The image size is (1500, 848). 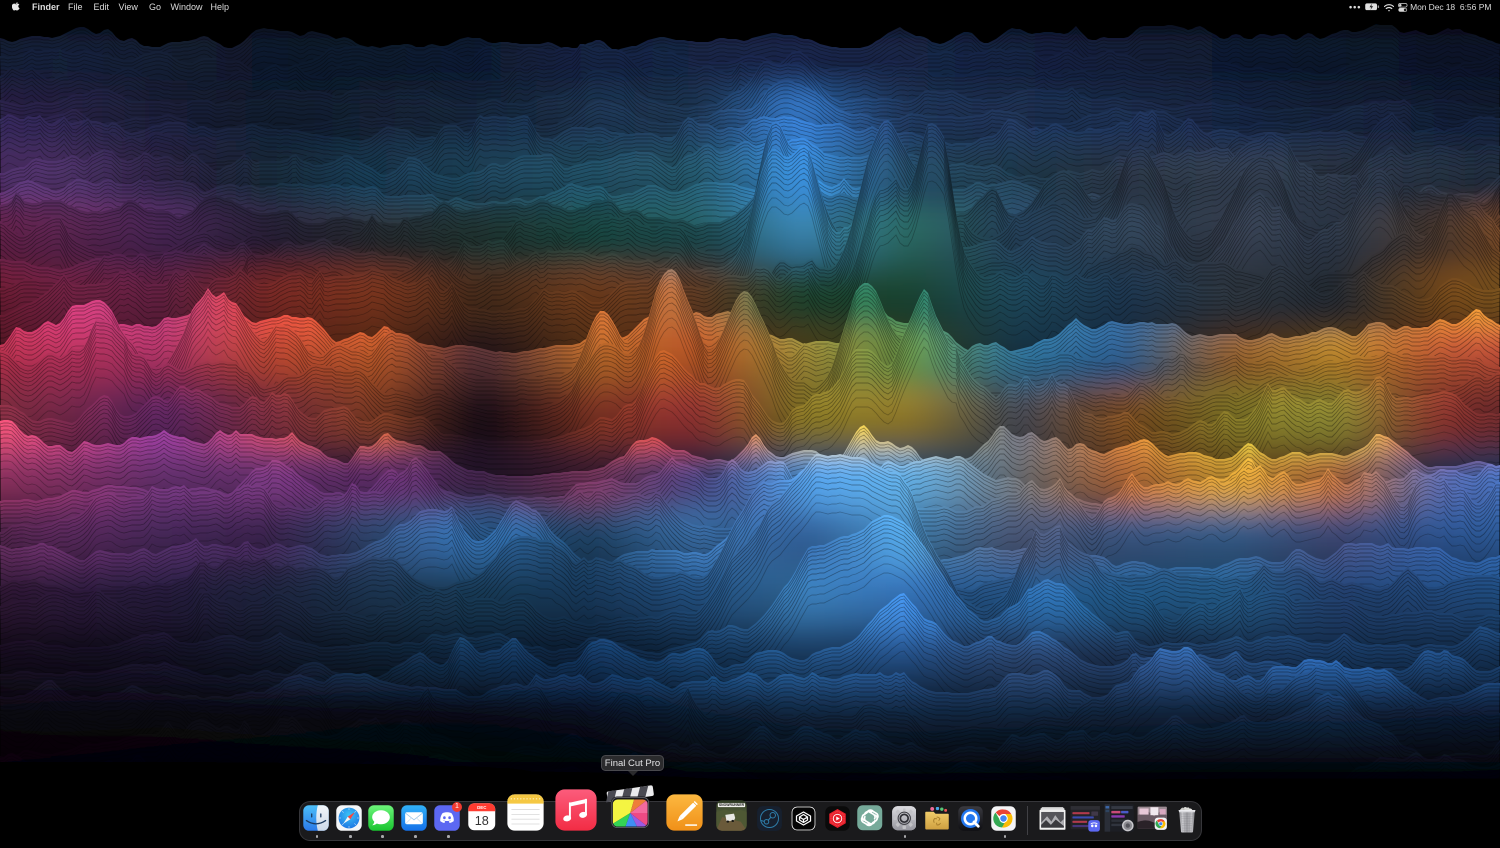 What do you see at coordinates (482, 821) in the screenshot?
I see `svg-text: 18` at bounding box center [482, 821].